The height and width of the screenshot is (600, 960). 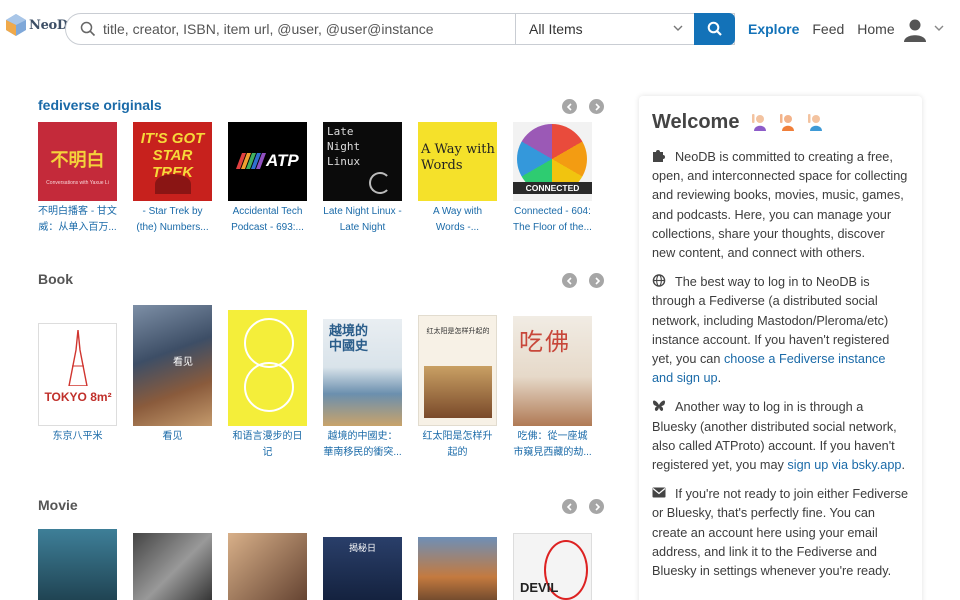 What do you see at coordinates (362, 372) in the screenshot?
I see `cover-image: 越境的中國史` at bounding box center [362, 372].